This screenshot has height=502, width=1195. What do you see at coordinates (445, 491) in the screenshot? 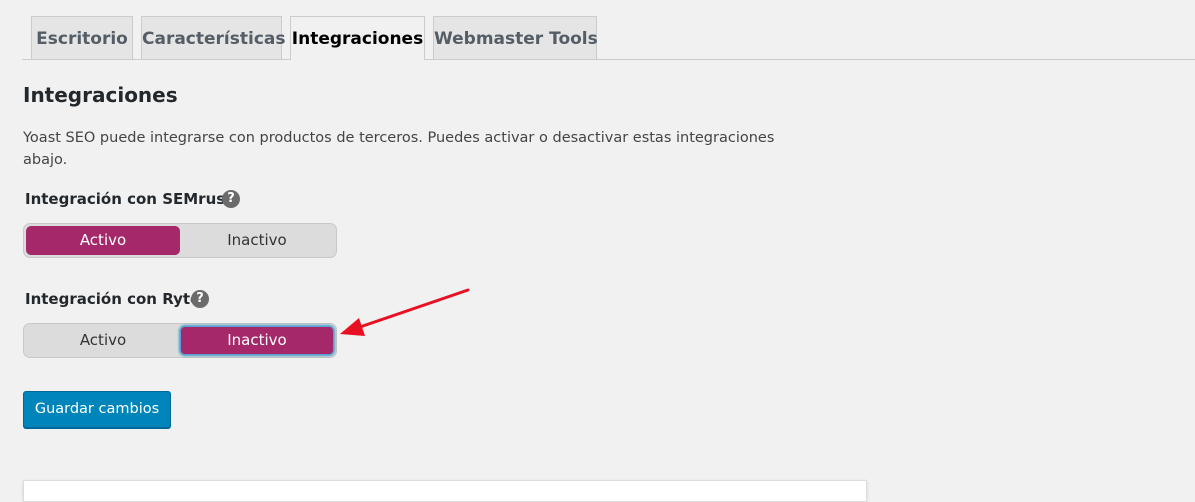
I see `bottom-panel` at bounding box center [445, 491].